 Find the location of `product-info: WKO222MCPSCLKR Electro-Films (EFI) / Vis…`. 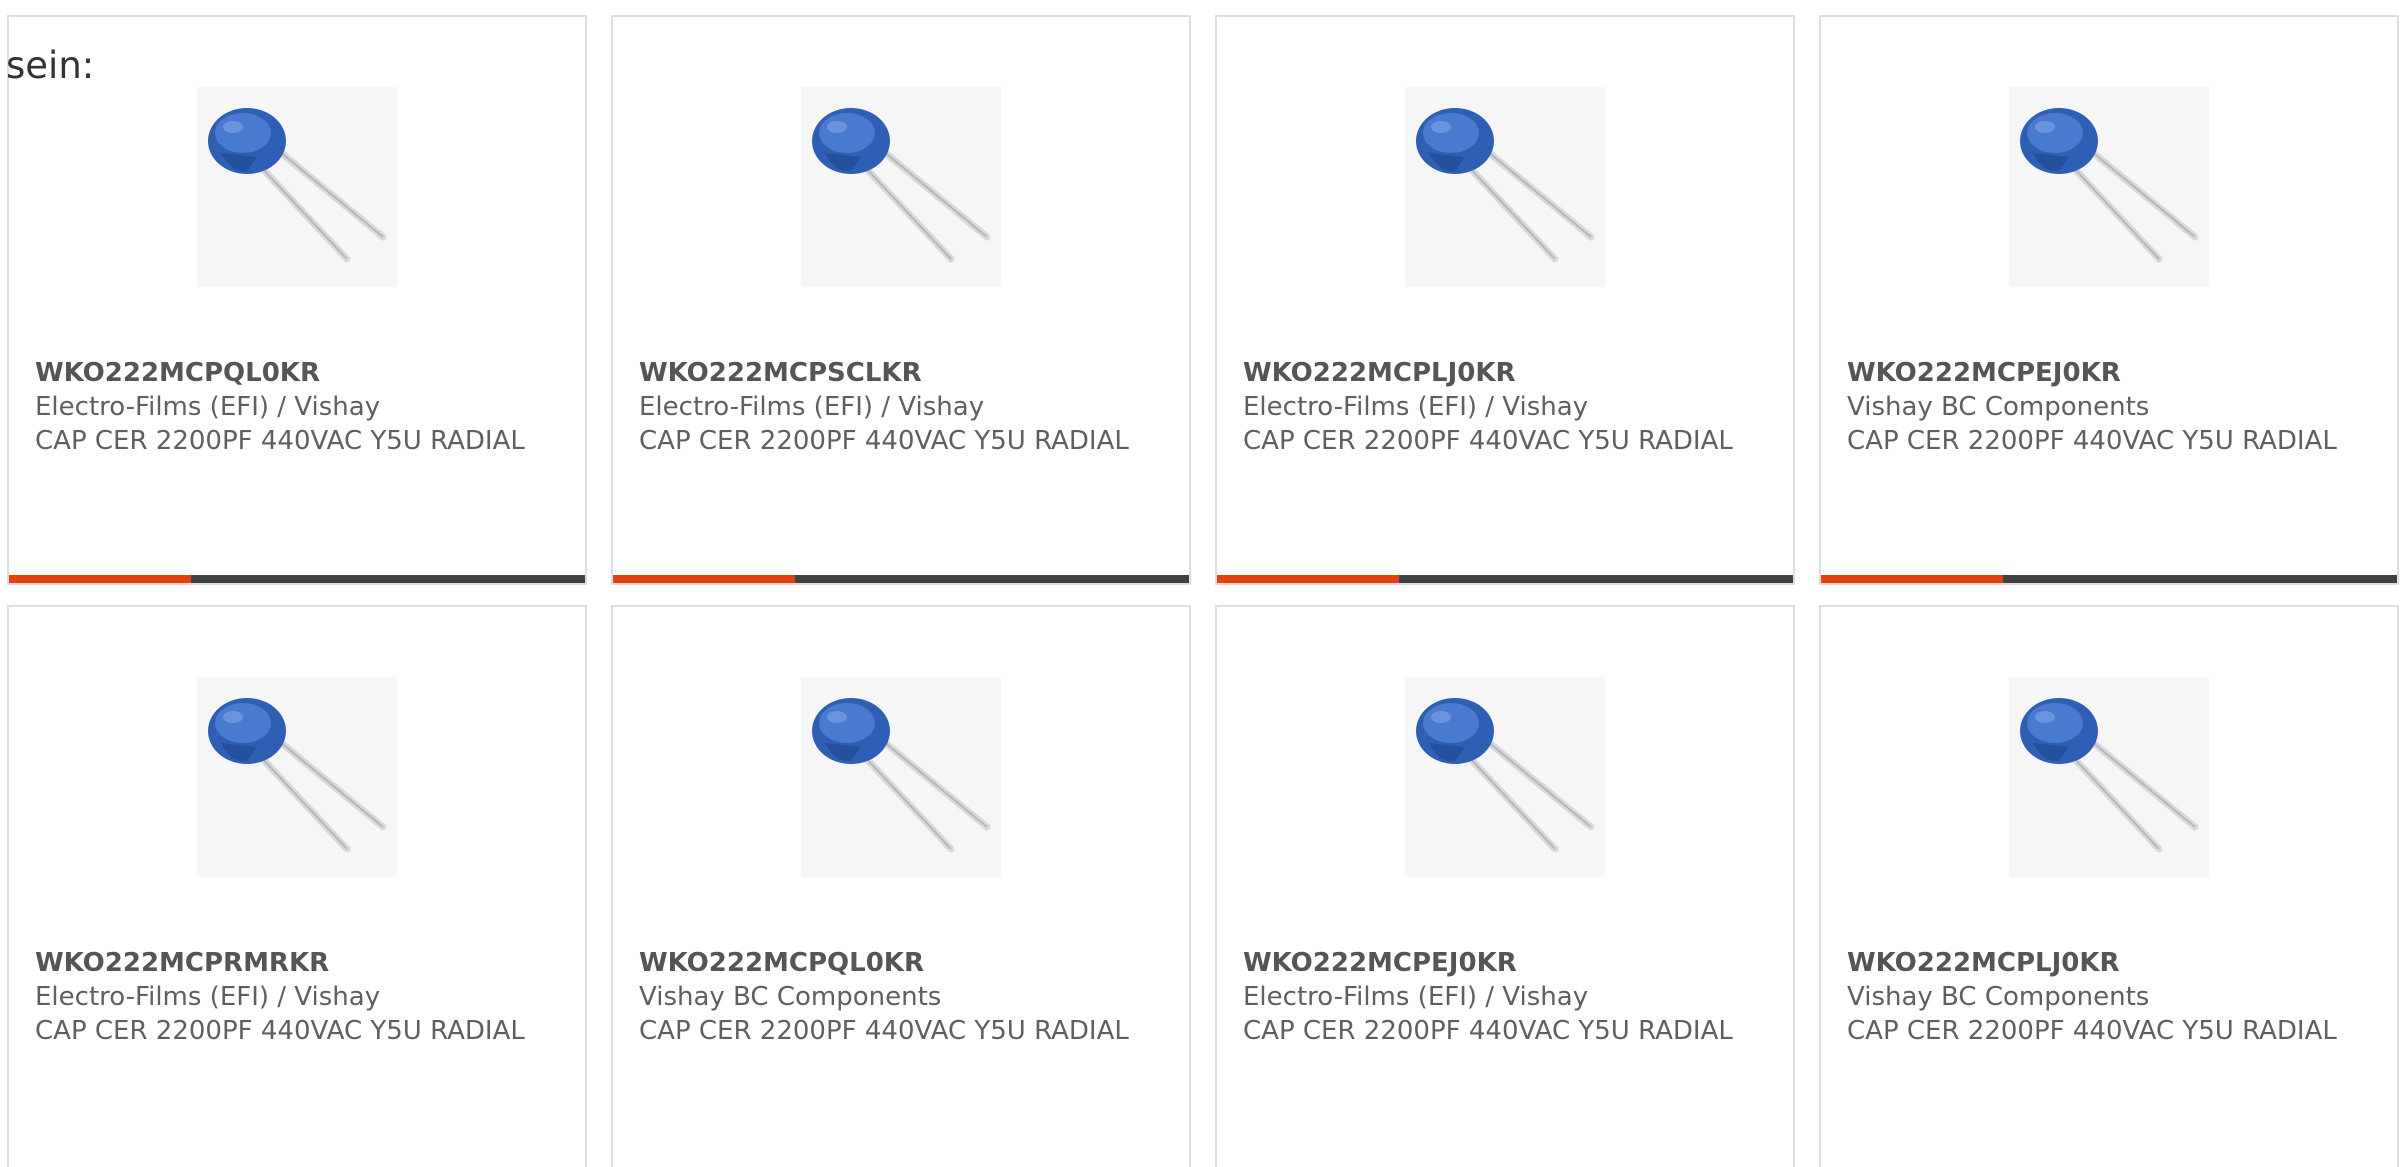

product-info: WKO222MCPSCLKR Electro-Films (EFI) / Vis… is located at coordinates (899, 407).